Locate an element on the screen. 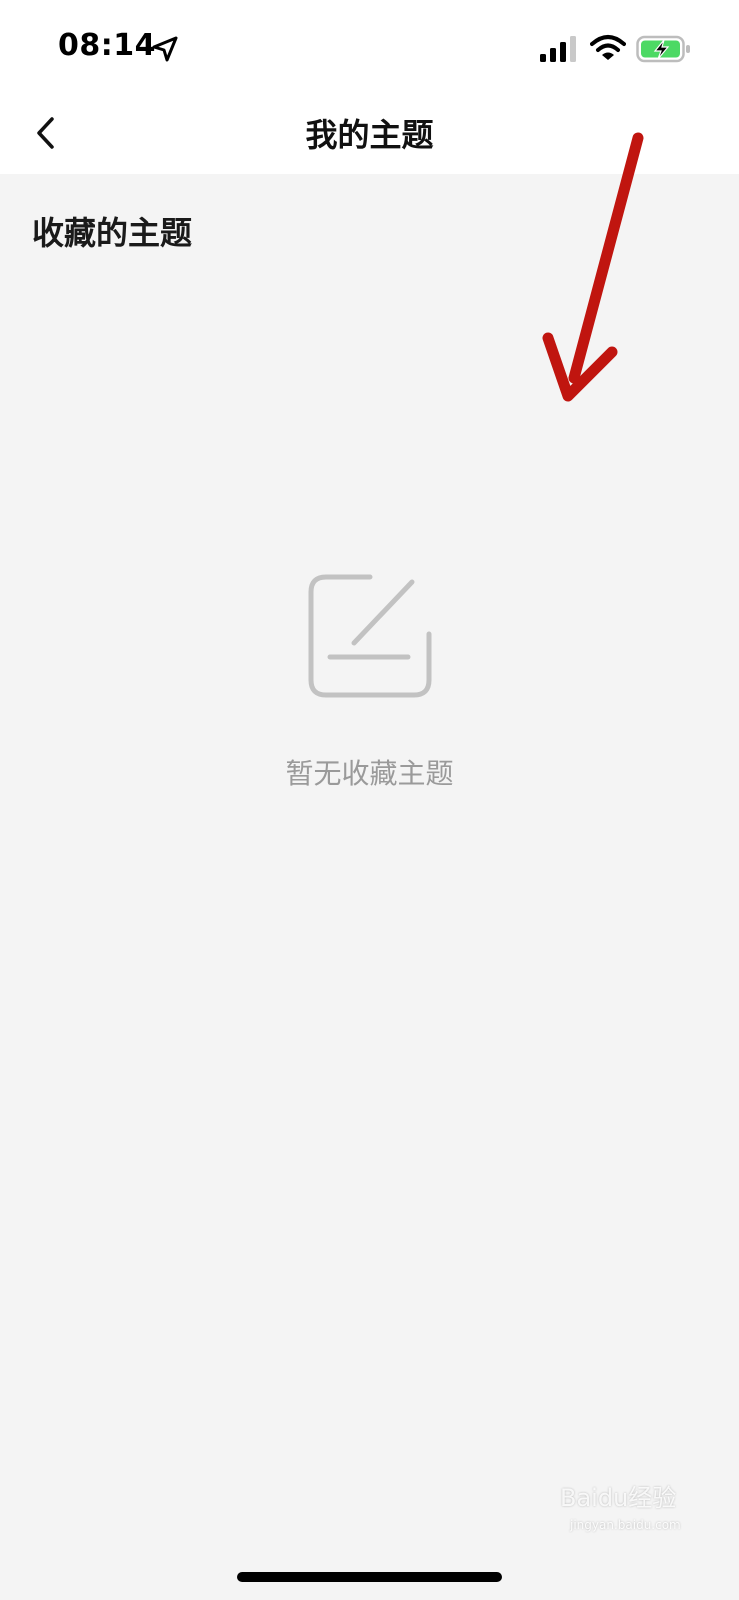 This screenshot has height=1600, width=739. wifi-icon is located at coordinates (608, 47).